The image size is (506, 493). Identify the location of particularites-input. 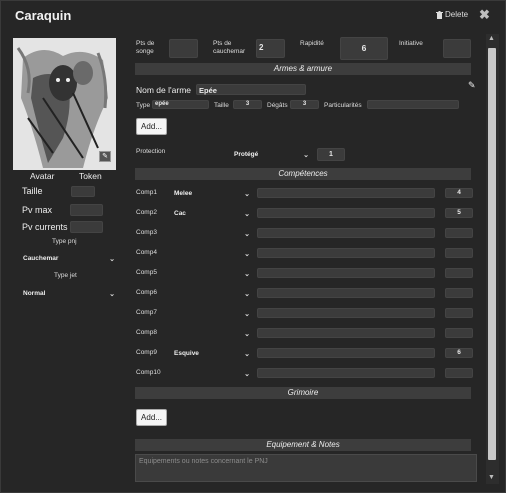
(413, 104).